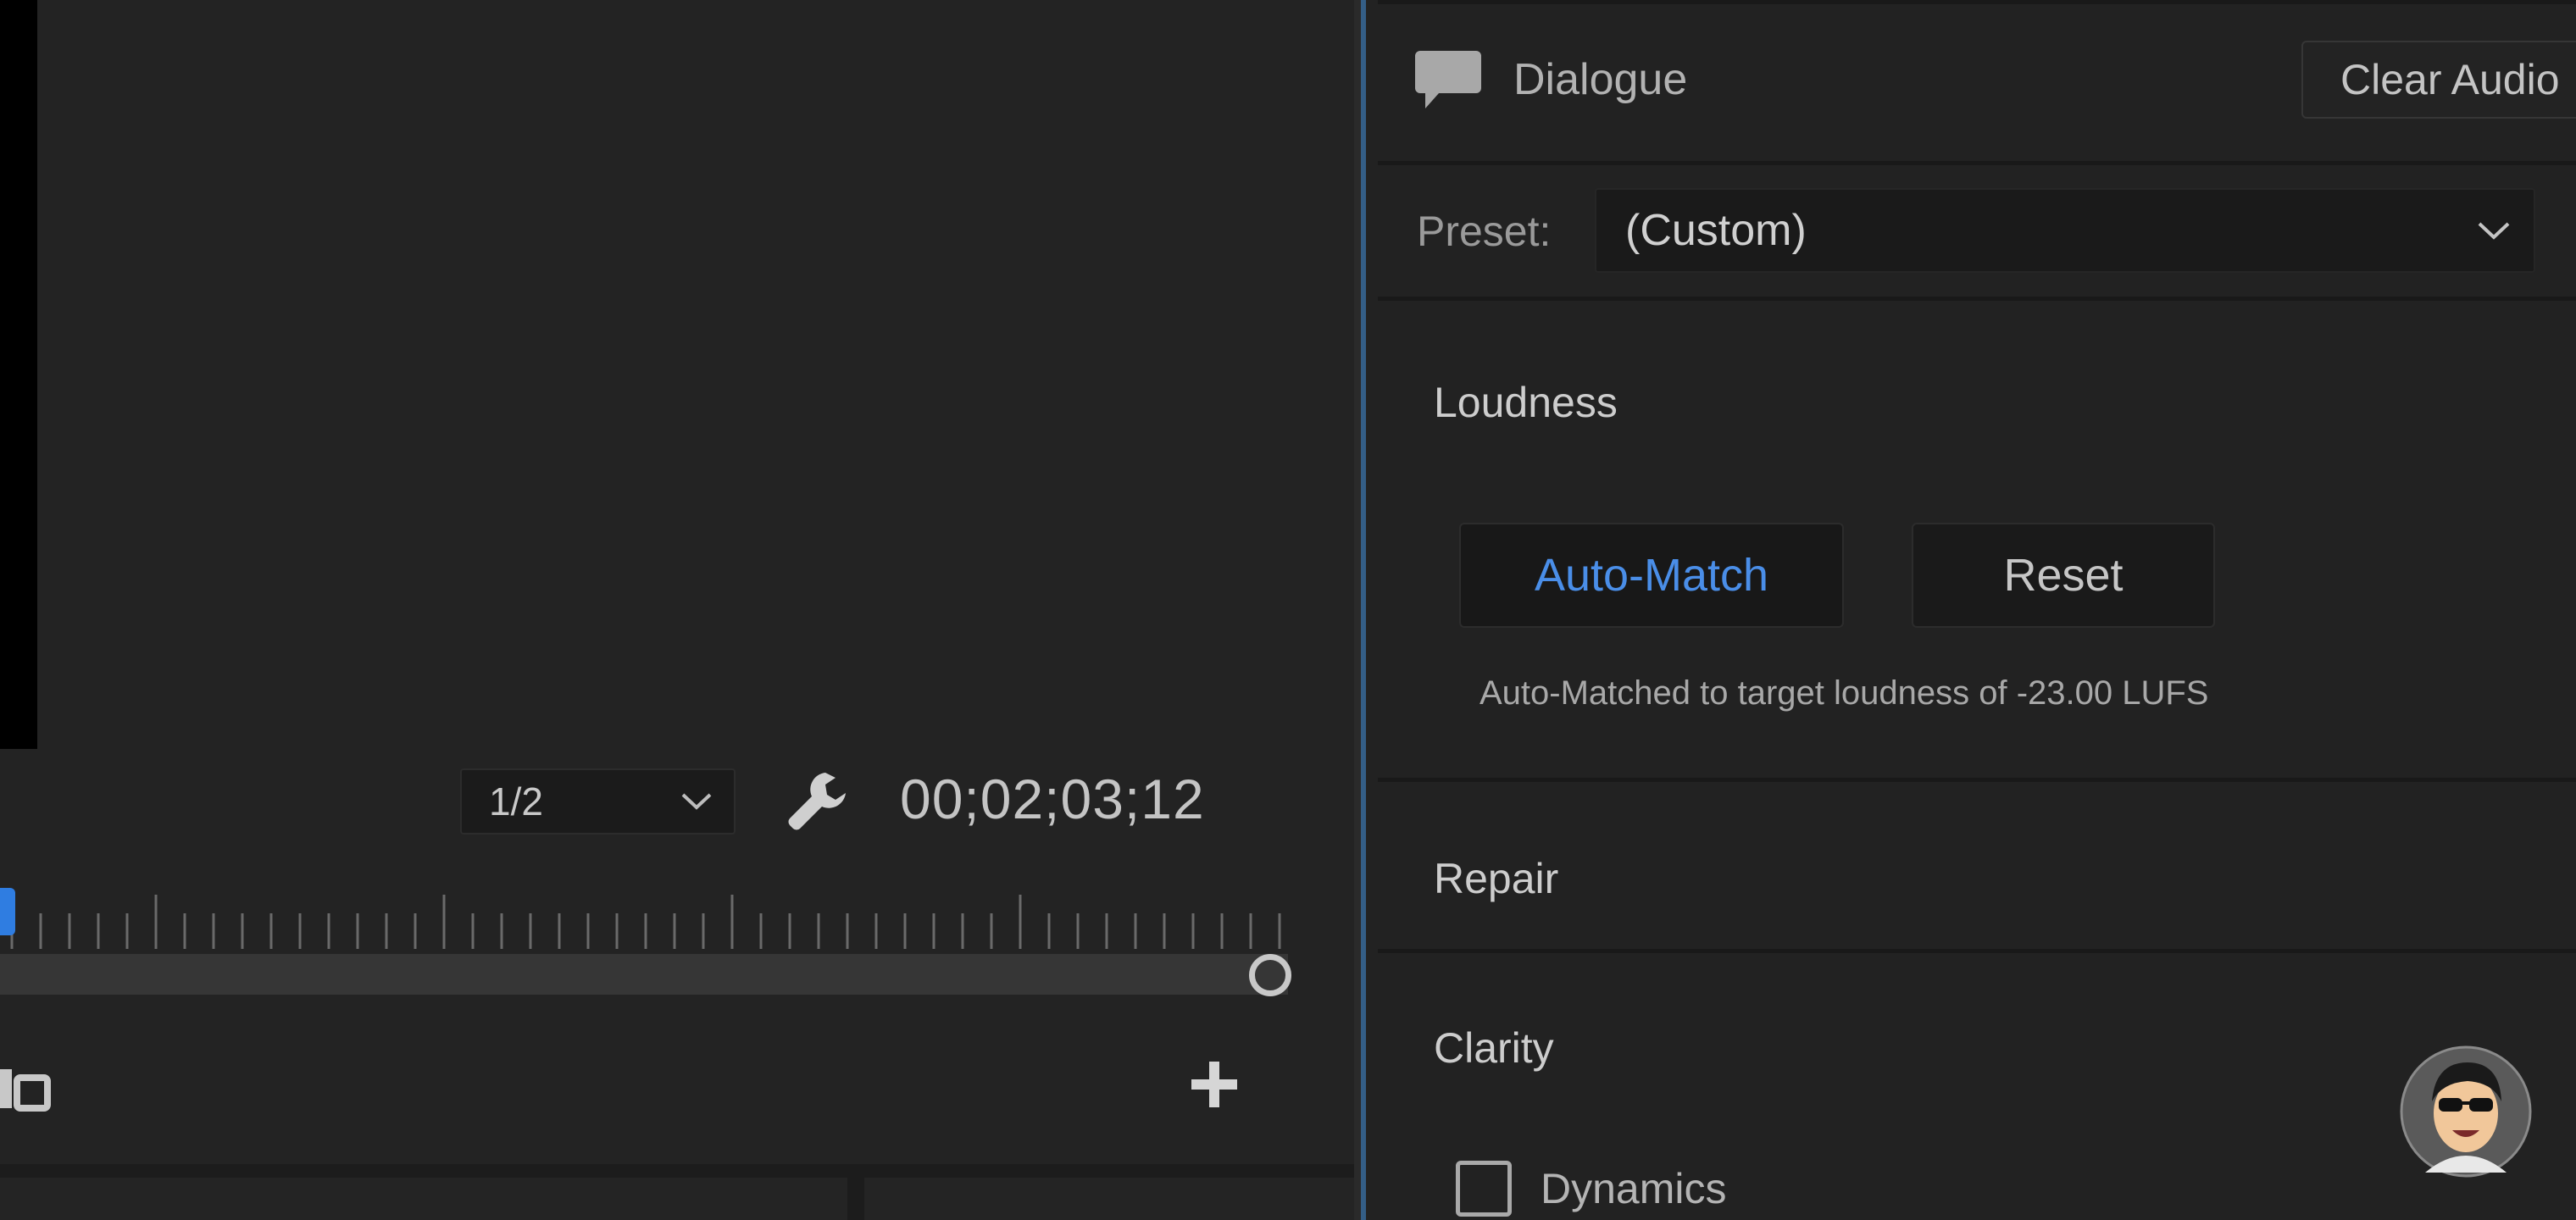  Describe the element at coordinates (1600, 79) in the screenshot. I see `audio-type-label: Dialogue` at that location.